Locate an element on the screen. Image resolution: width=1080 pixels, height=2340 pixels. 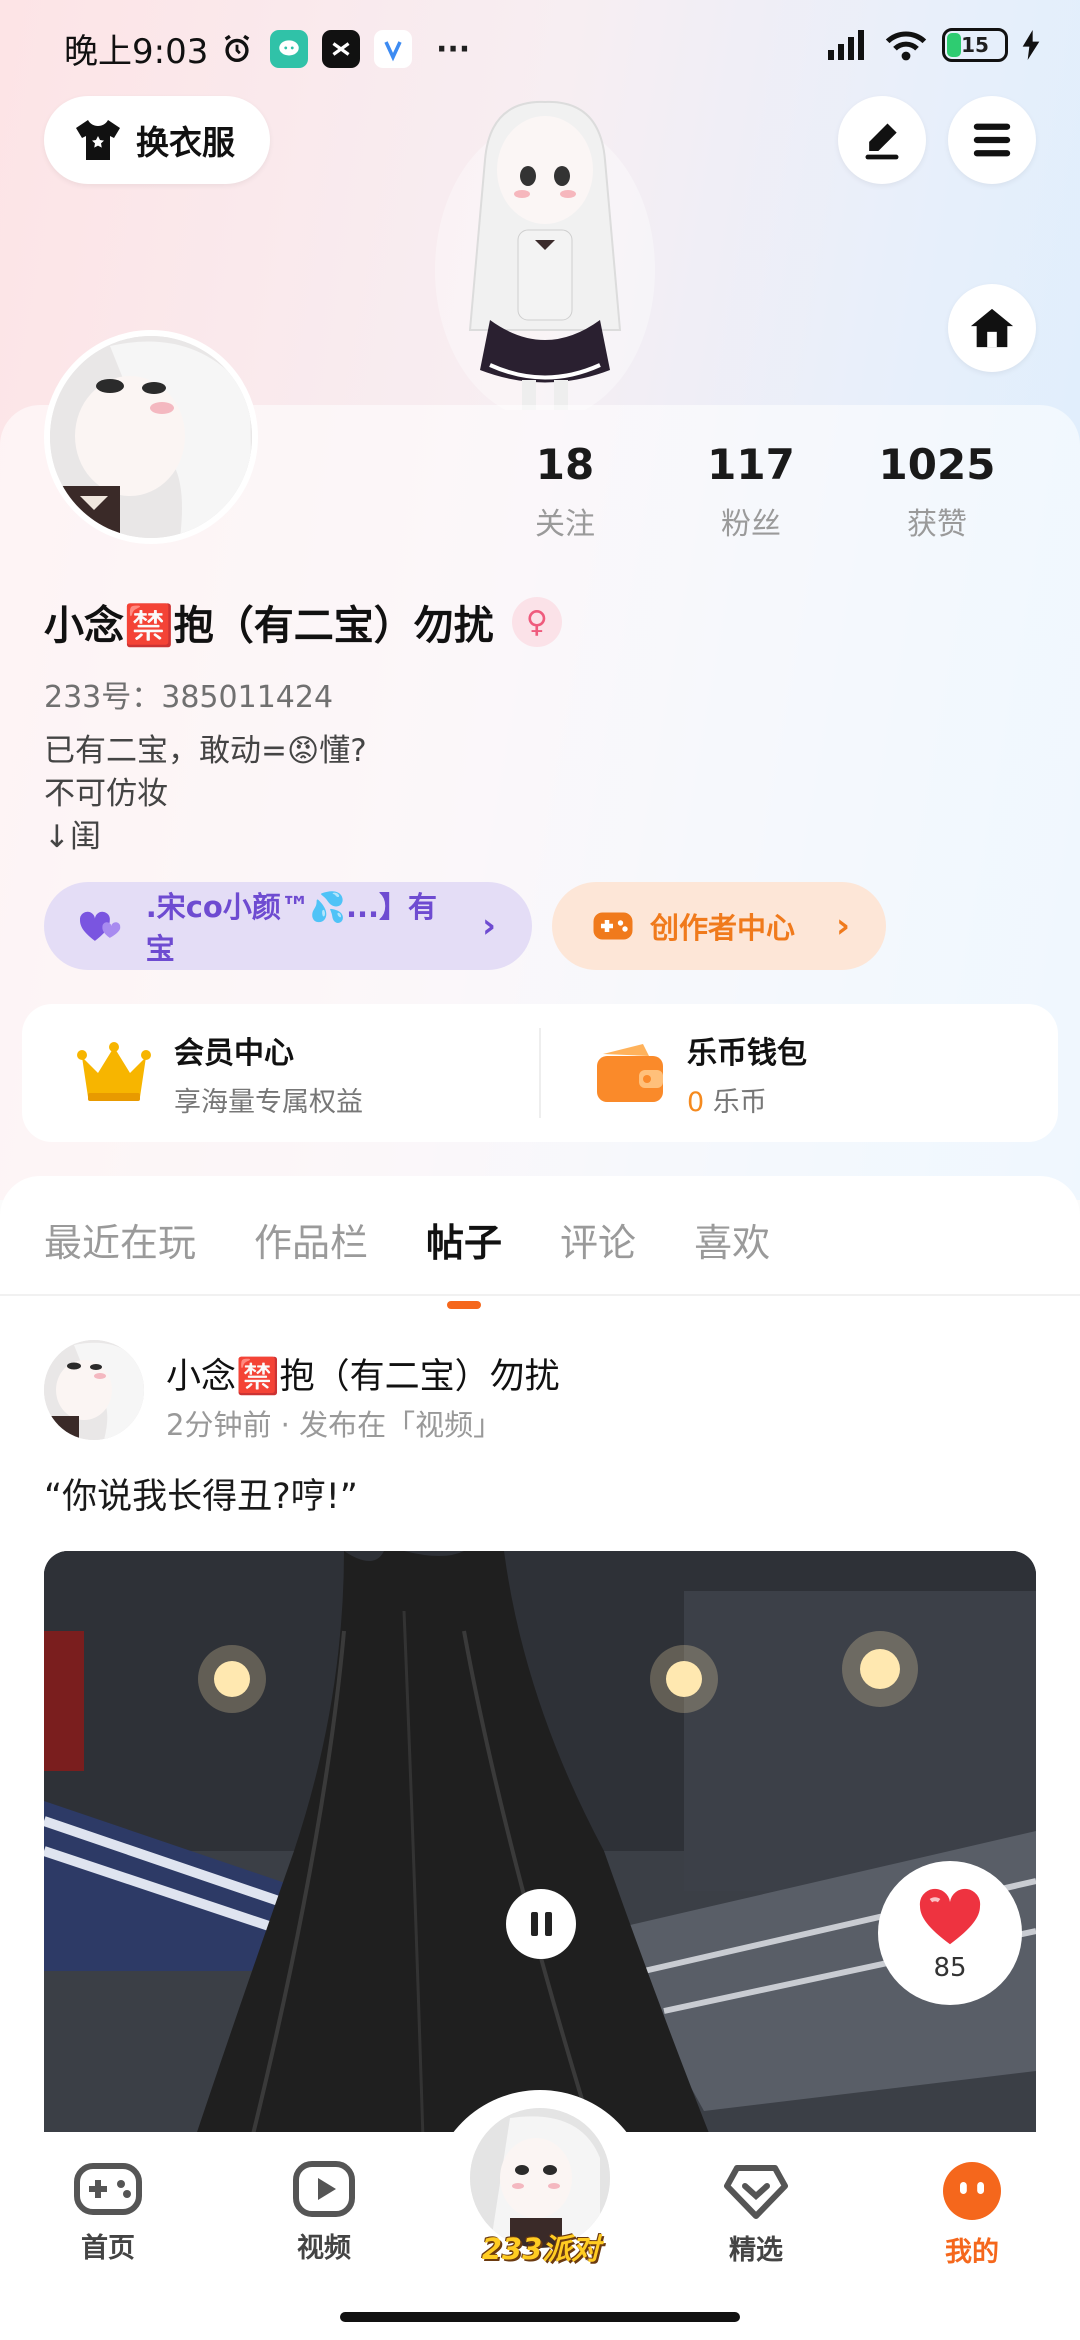
stat-following: 18 关注 is located at coordinates (565, 491).